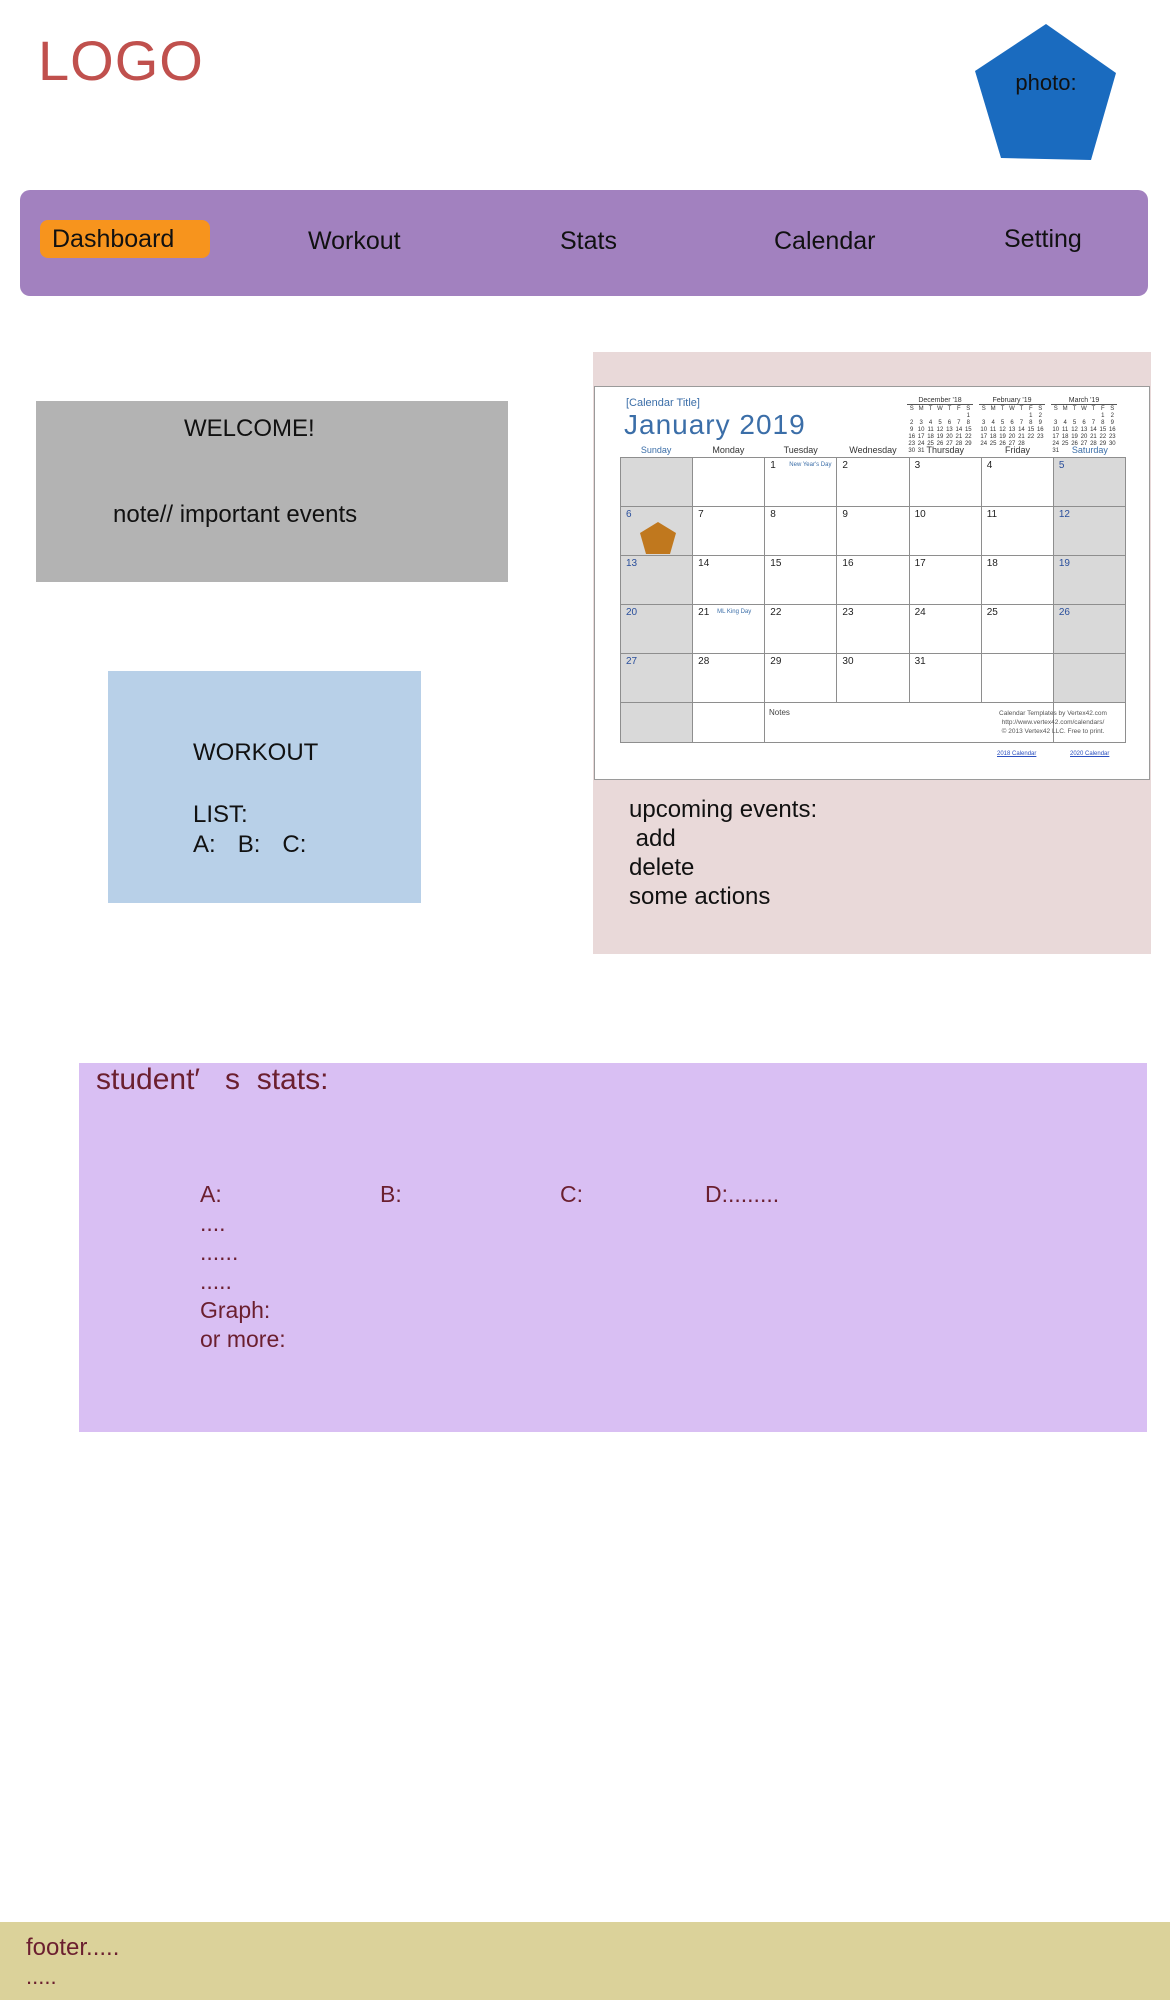 This screenshot has height=2000, width=1170. Describe the element at coordinates (921, 437) in the screenshot. I see `mini-day: 17` at that location.